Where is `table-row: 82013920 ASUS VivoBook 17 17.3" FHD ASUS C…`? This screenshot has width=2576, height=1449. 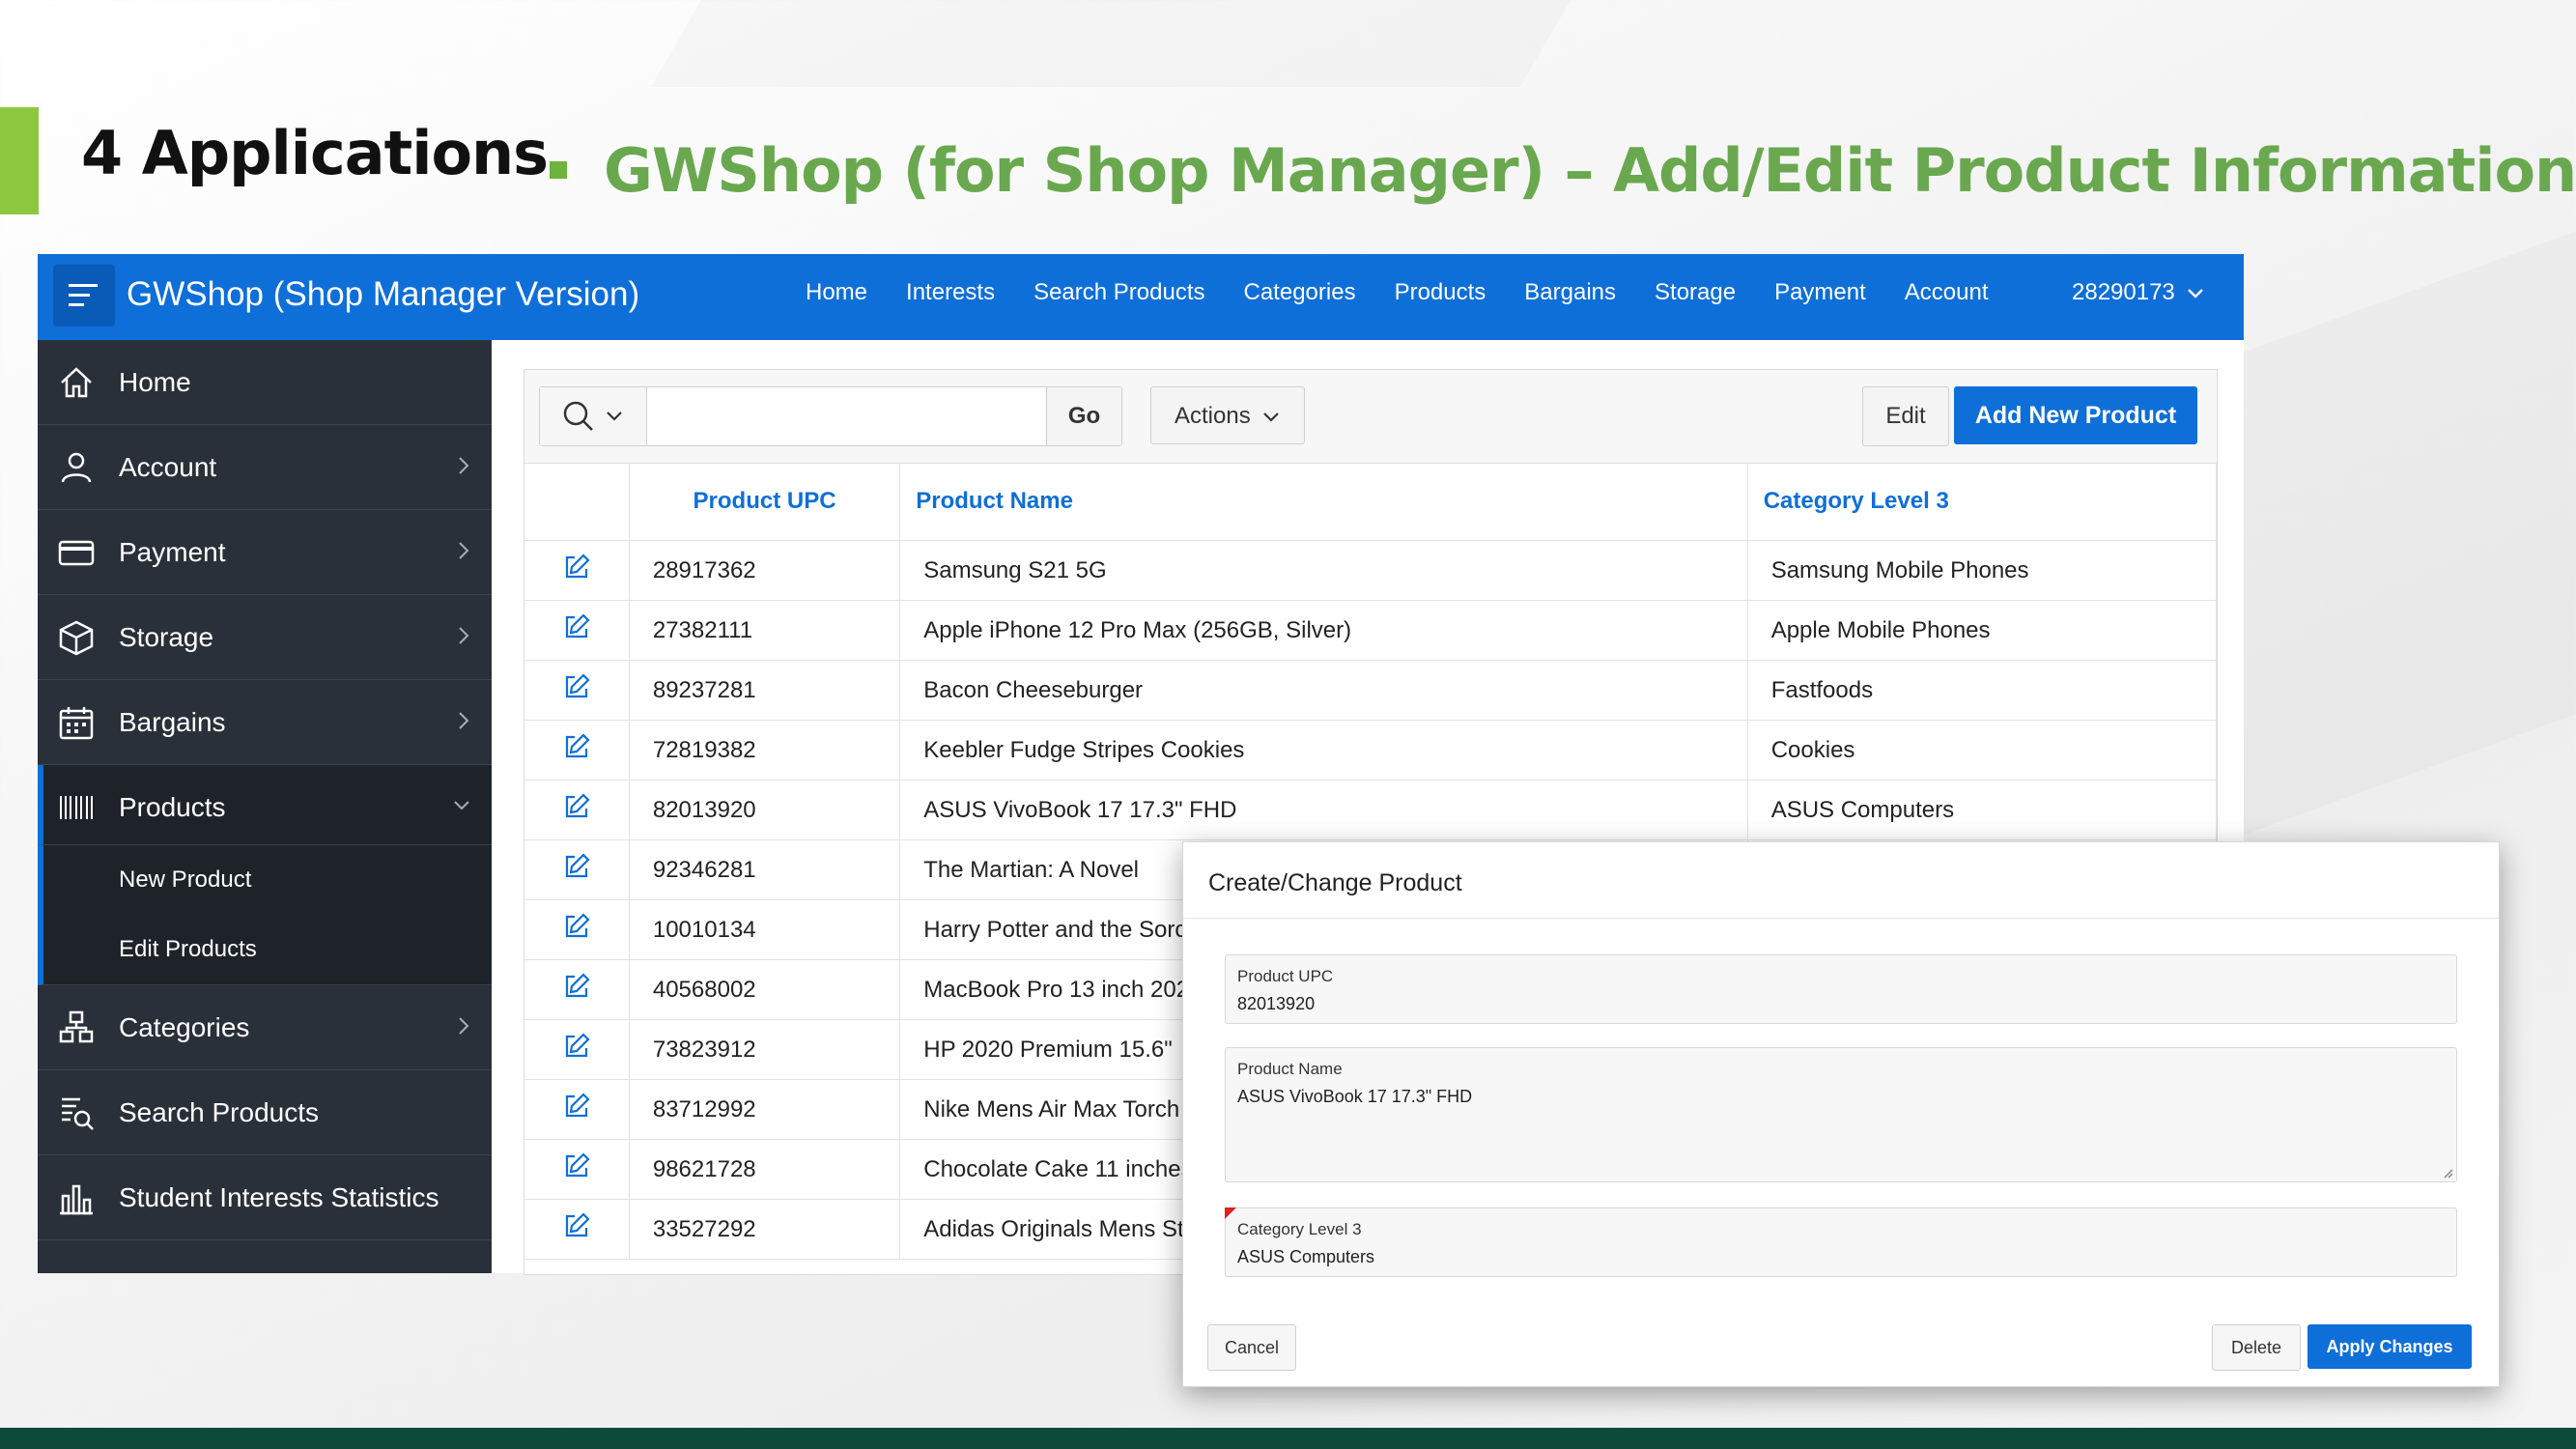 table-row: 82013920 ASUS VivoBook 17 17.3" FHD ASUS C… is located at coordinates (1371, 810).